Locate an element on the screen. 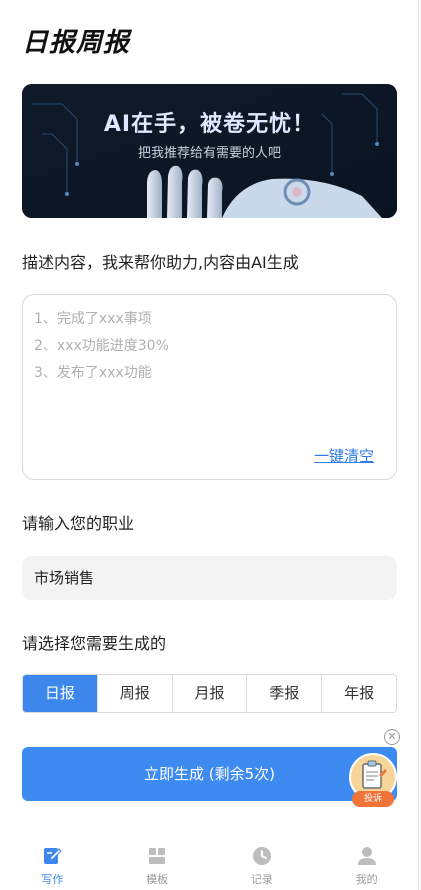 The height and width of the screenshot is (890, 421). nav-label-records: 记录 is located at coordinates (261, 879).